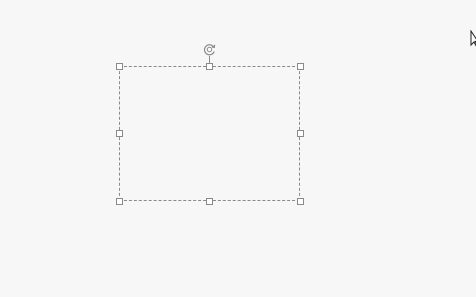 The image size is (476, 297). What do you see at coordinates (119, 201) in the screenshot?
I see `resize-handle-bottom-left` at bounding box center [119, 201].